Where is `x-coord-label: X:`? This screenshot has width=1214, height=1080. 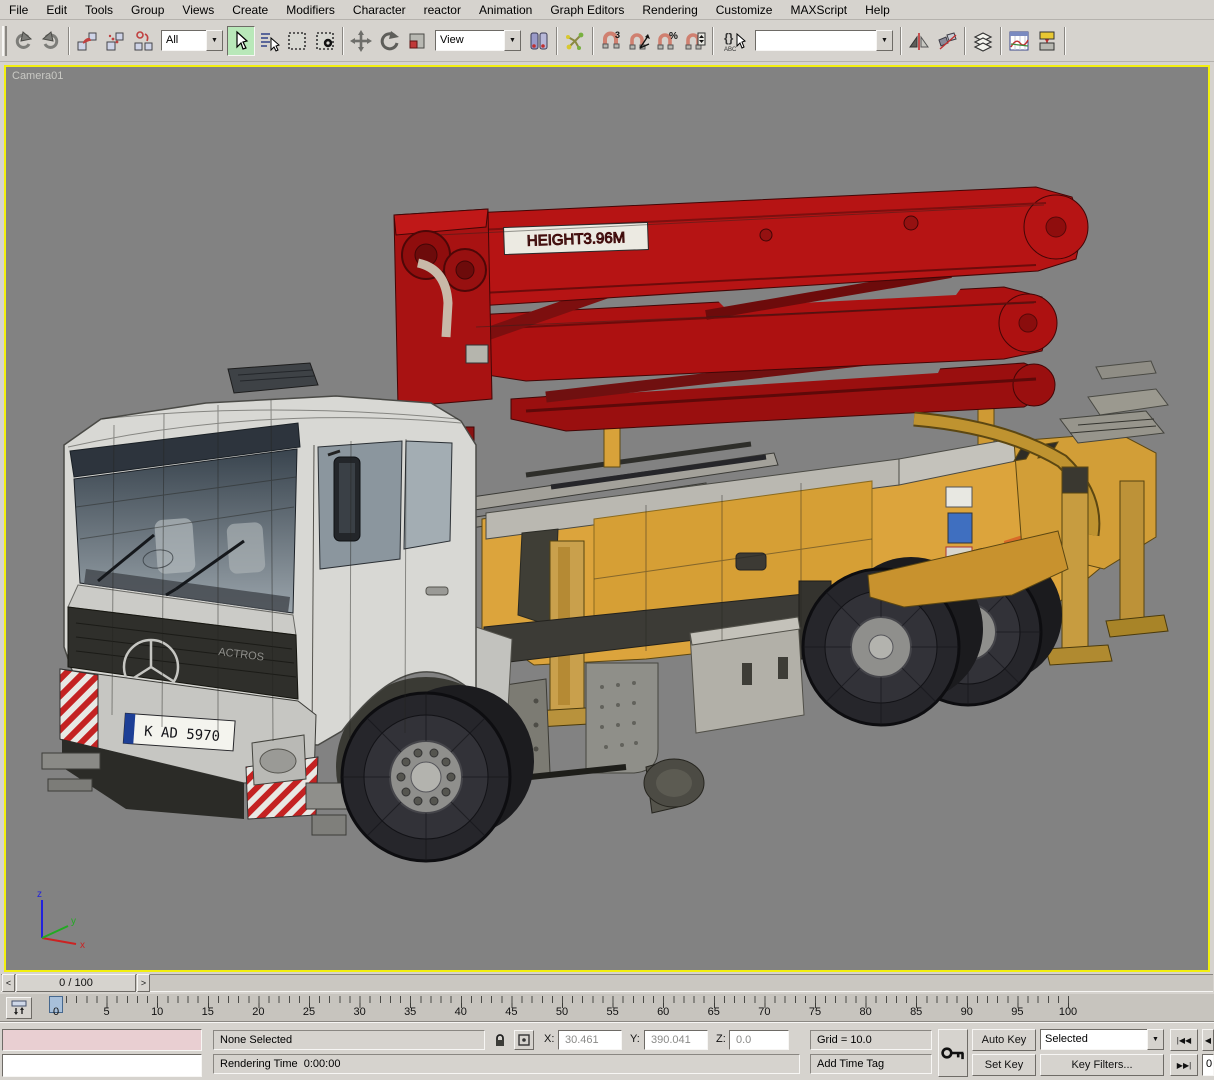
x-coord-label: X: is located at coordinates (549, 1039).